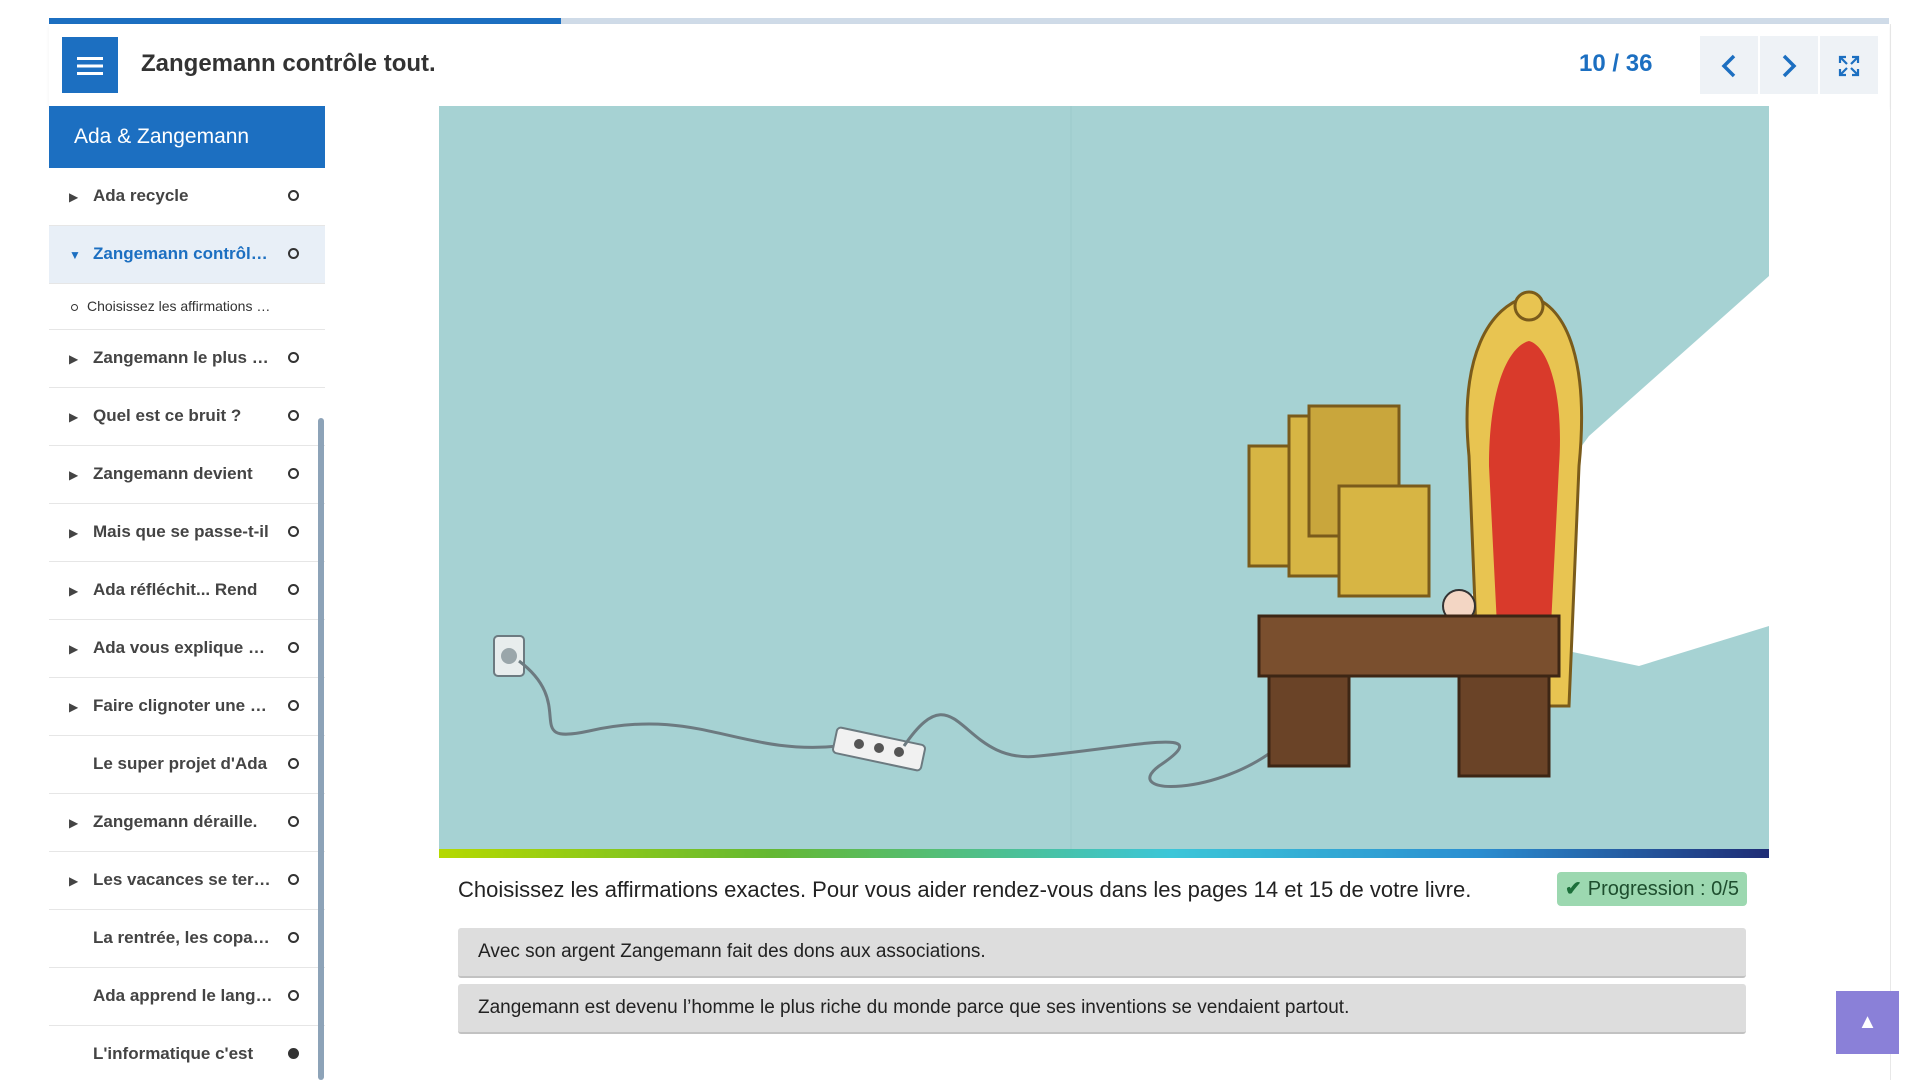 This screenshot has height=1080, width=1920. Describe the element at coordinates (173, 473) in the screenshot. I see `toc-item-label: Zangemann devient` at that location.